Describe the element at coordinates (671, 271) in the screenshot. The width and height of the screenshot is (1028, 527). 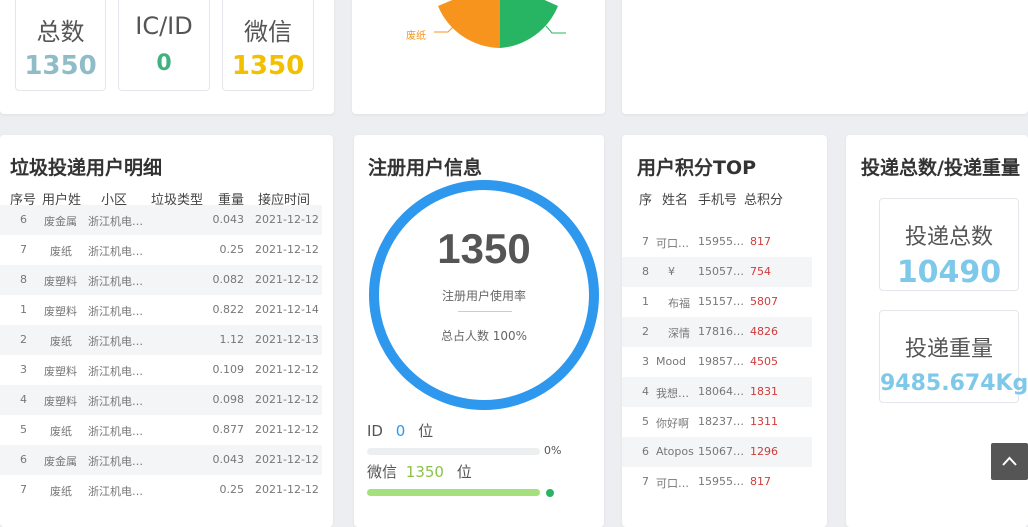
I see `table-cell: ¥` at that location.